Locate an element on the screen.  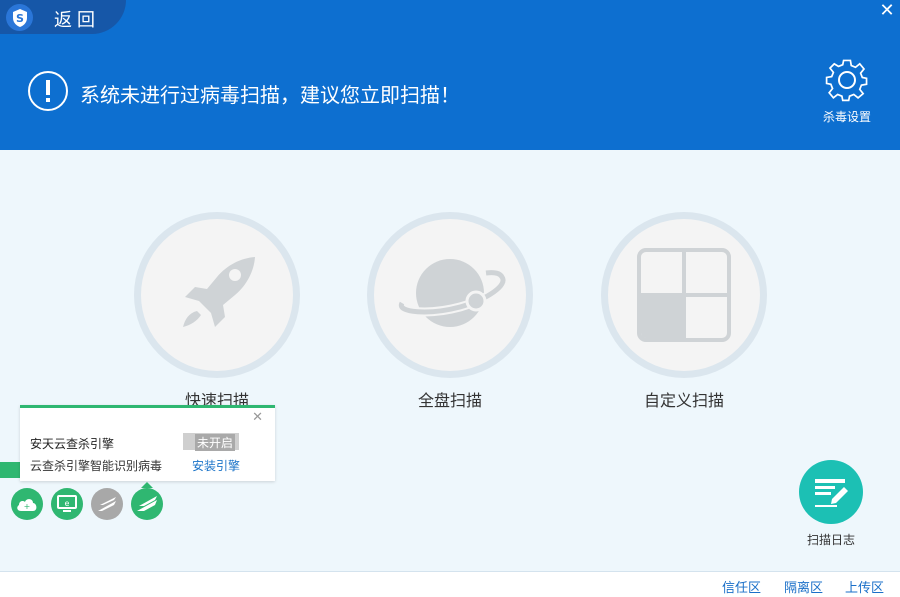
scan-log-button is located at coordinates (831, 492).